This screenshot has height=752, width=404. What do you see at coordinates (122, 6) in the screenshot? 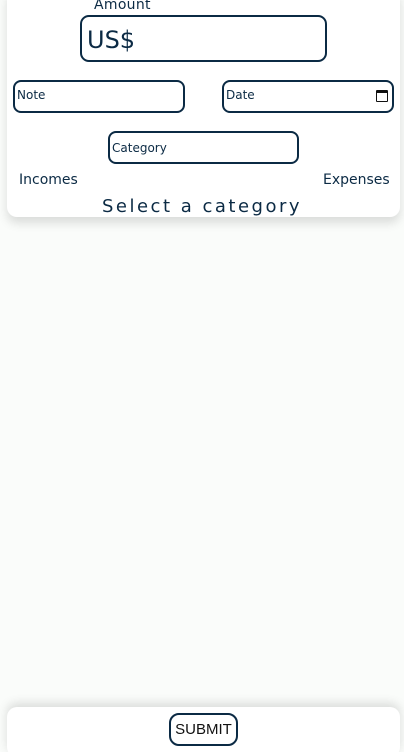
I see `amount-label: Amount` at bounding box center [122, 6].